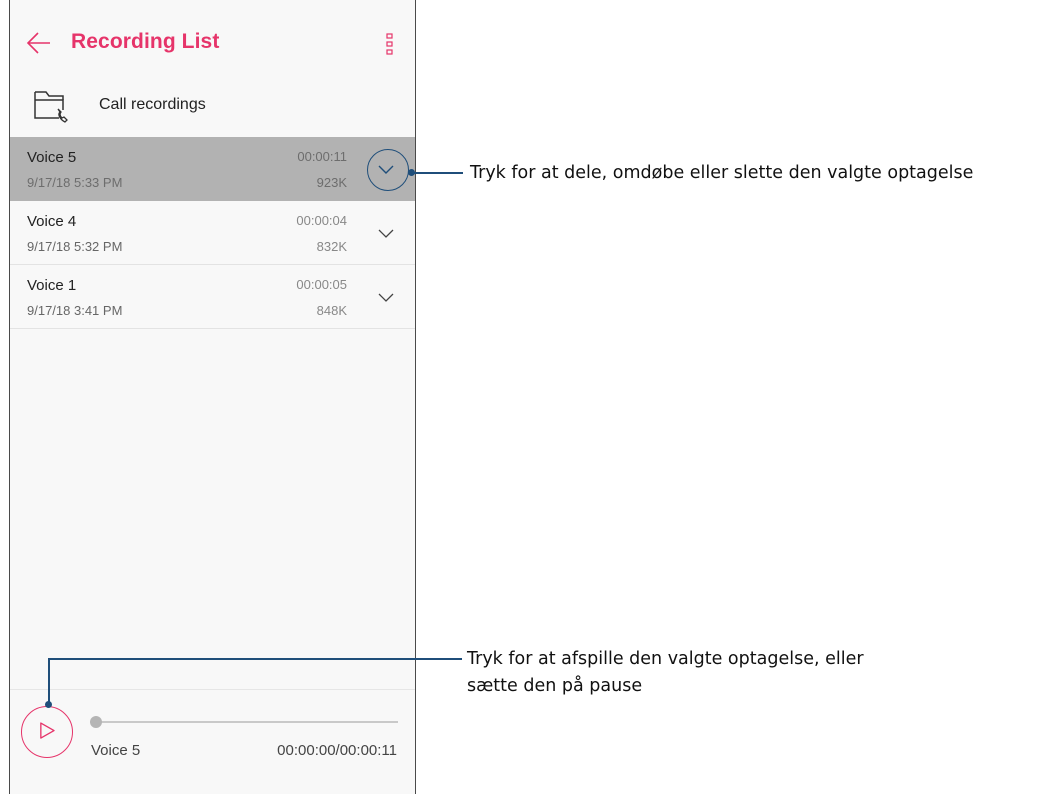  What do you see at coordinates (555, 686) in the screenshot?
I see `play-callout-text-line2: sætte den på pause` at bounding box center [555, 686].